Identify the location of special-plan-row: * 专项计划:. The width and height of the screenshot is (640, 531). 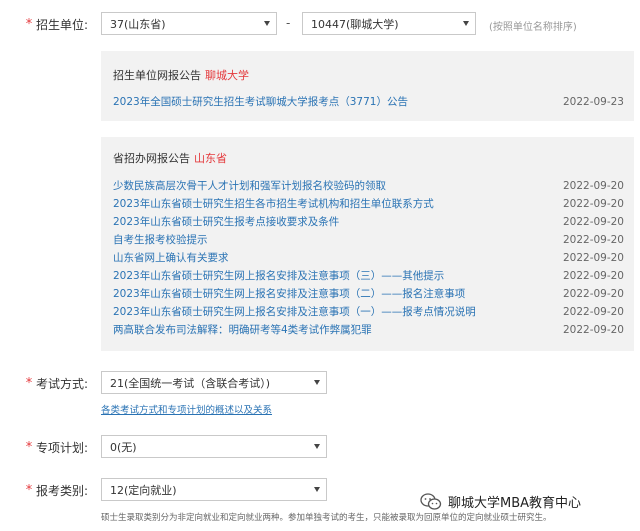
(49, 447).